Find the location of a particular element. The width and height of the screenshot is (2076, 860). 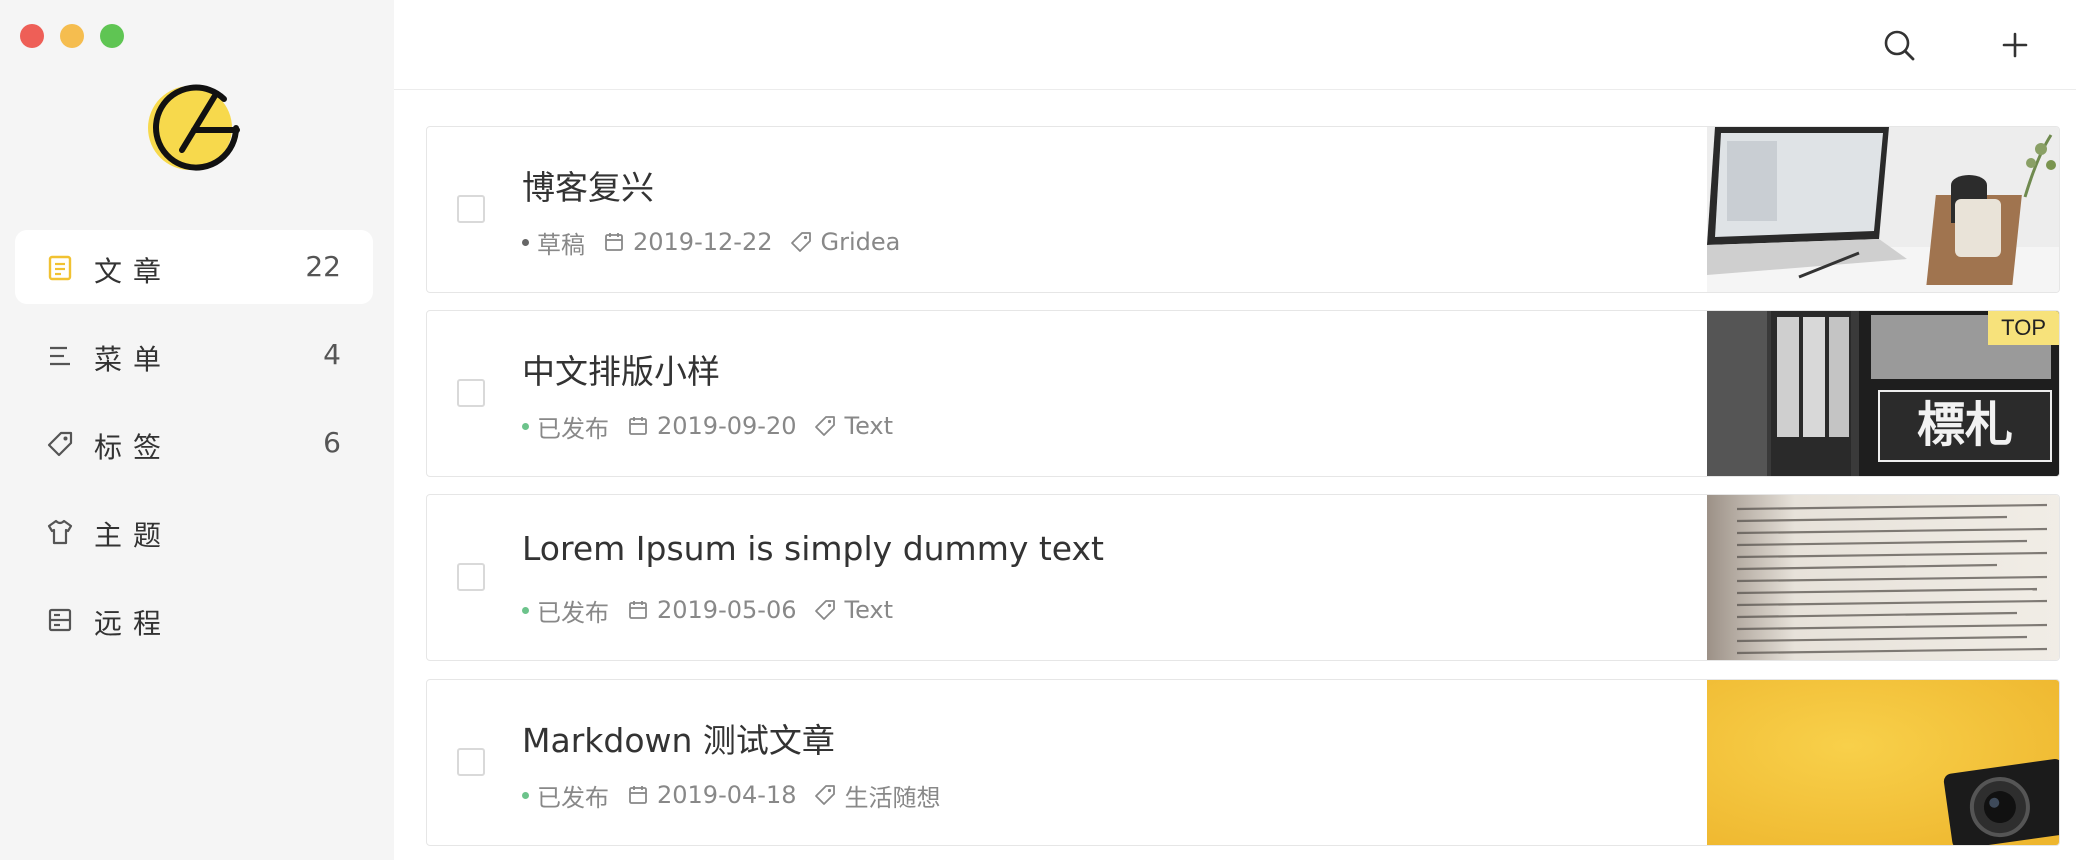

remote-icon is located at coordinates (60, 620).